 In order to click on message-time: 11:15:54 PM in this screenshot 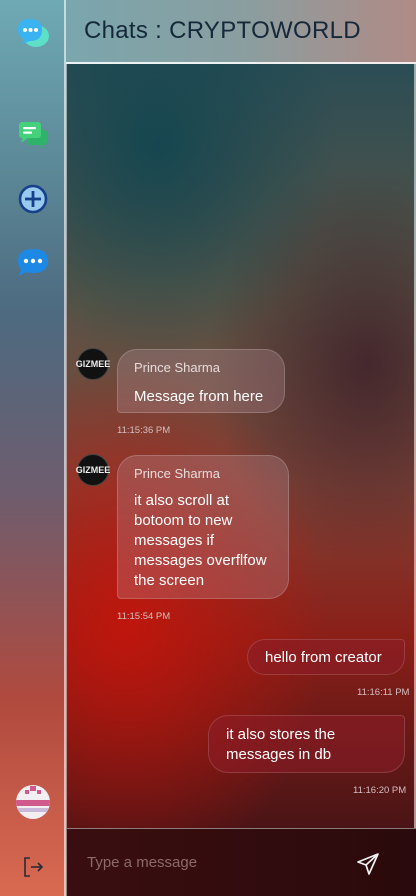, I will do `click(144, 616)`.